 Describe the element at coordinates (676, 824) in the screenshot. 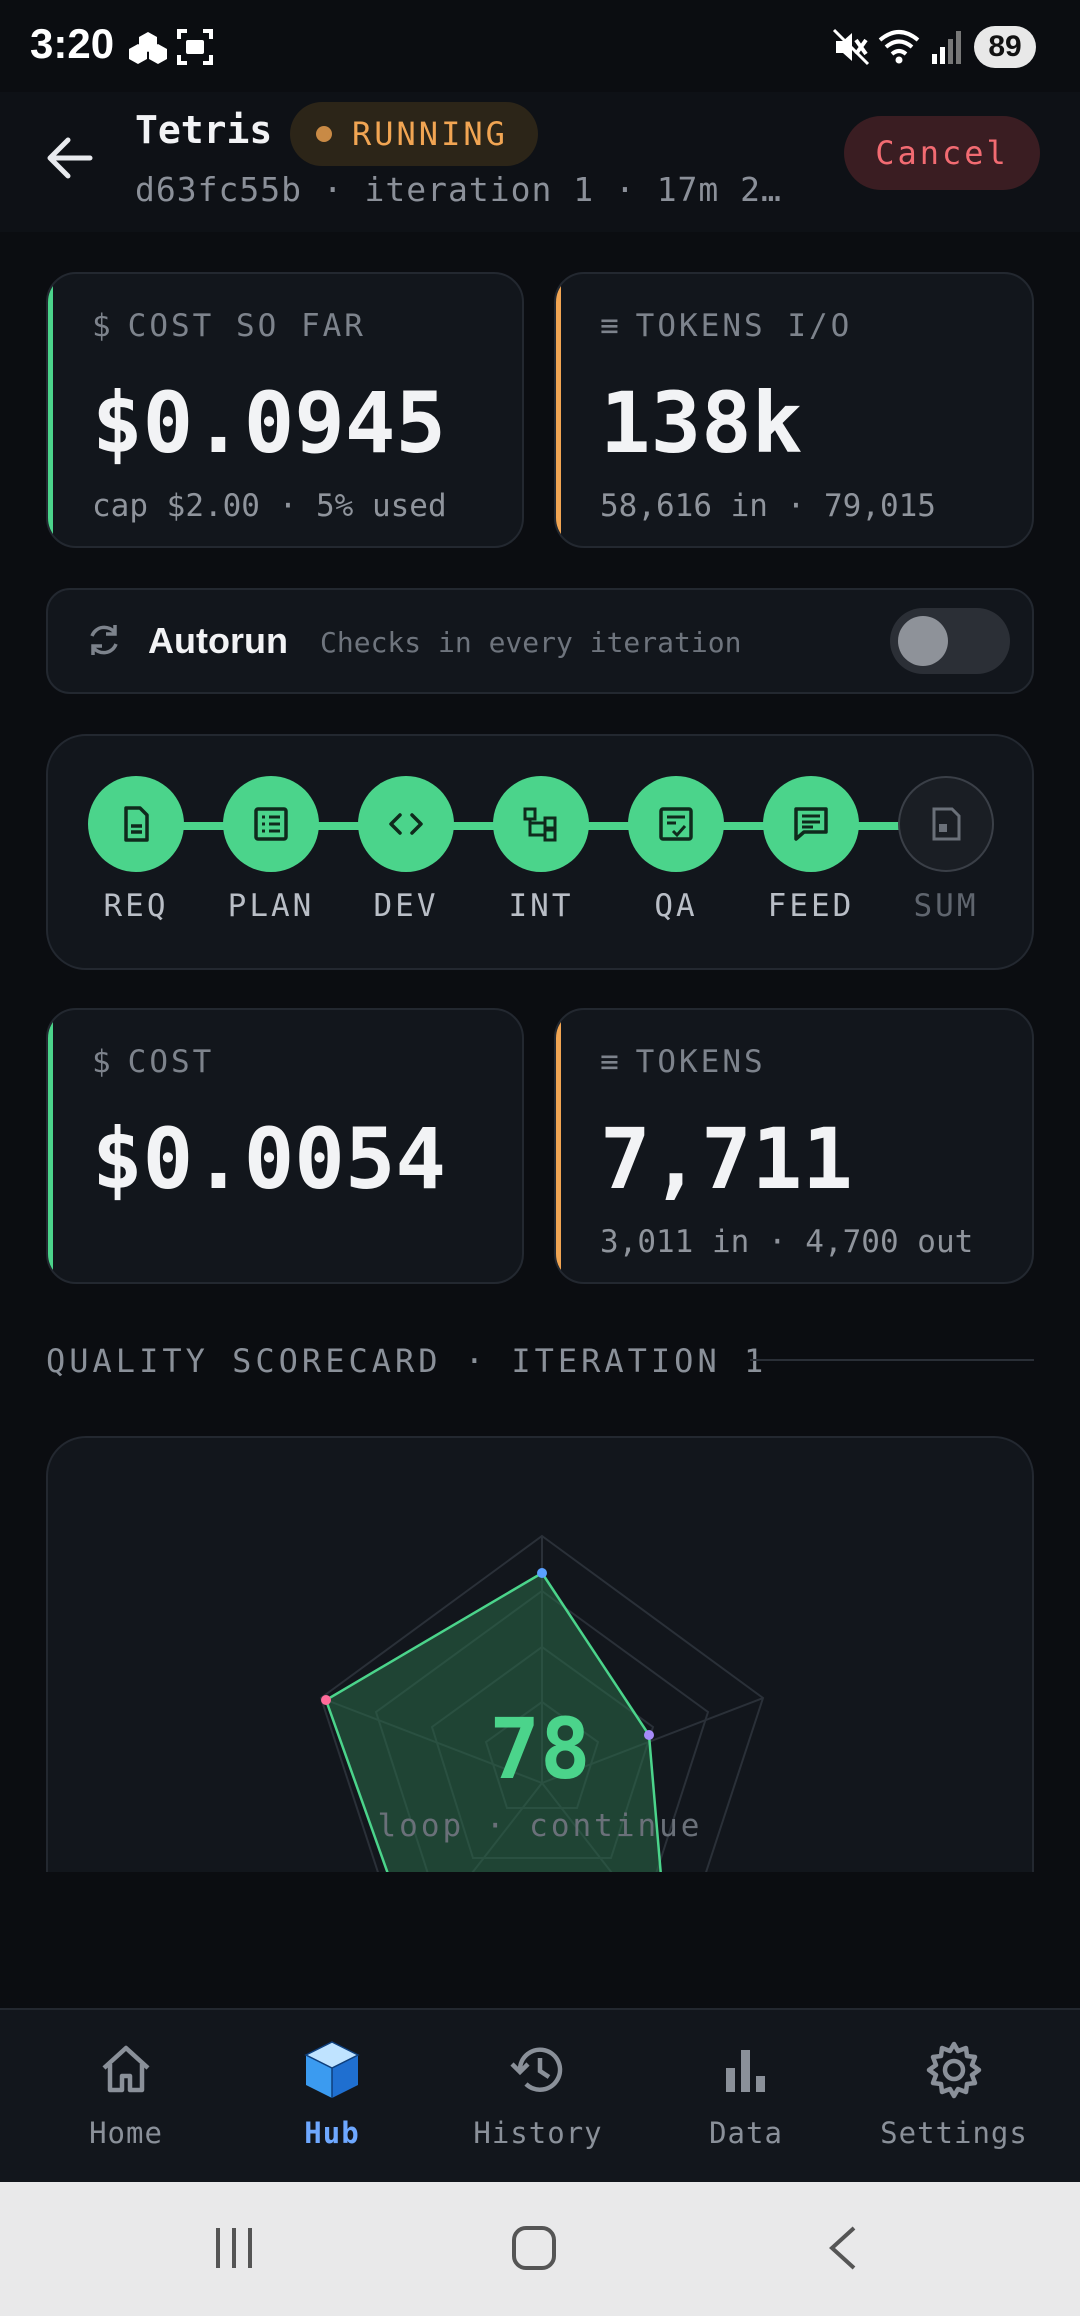

I see `checklist-icon` at that location.